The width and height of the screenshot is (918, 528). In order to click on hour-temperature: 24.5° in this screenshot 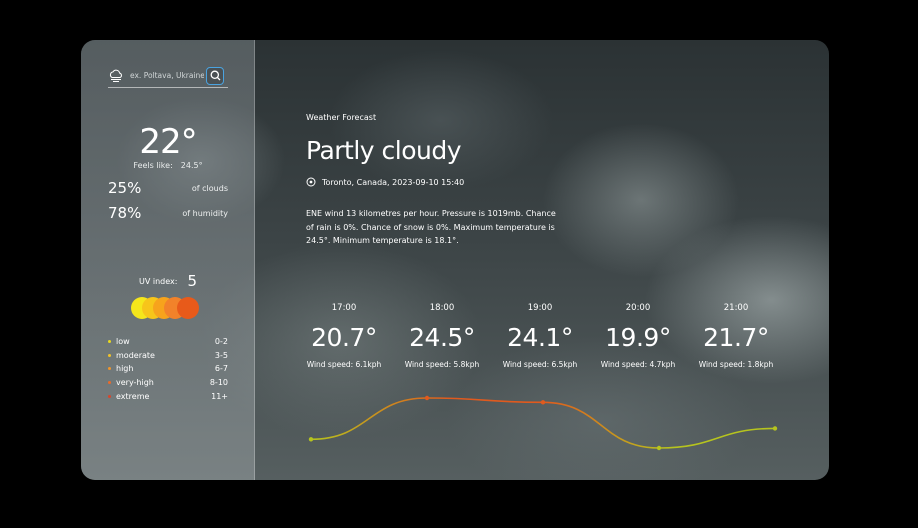, I will do `click(442, 337)`.